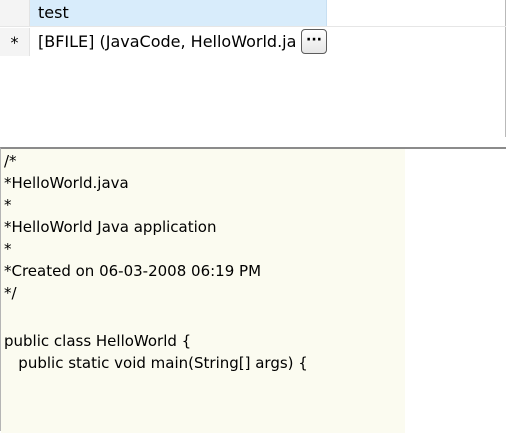 This screenshot has height=433, width=506. Describe the element at coordinates (98, 341) in the screenshot. I see `code-line: public class HelloWorld {` at that location.